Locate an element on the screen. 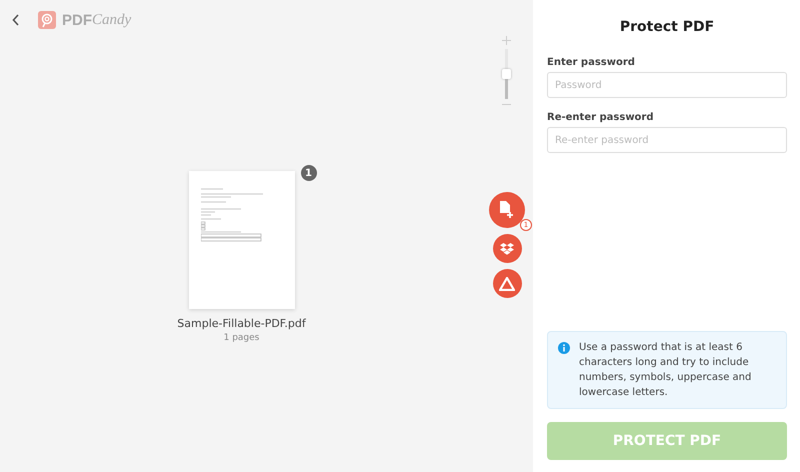  logo-text-bold: PDF is located at coordinates (77, 20).